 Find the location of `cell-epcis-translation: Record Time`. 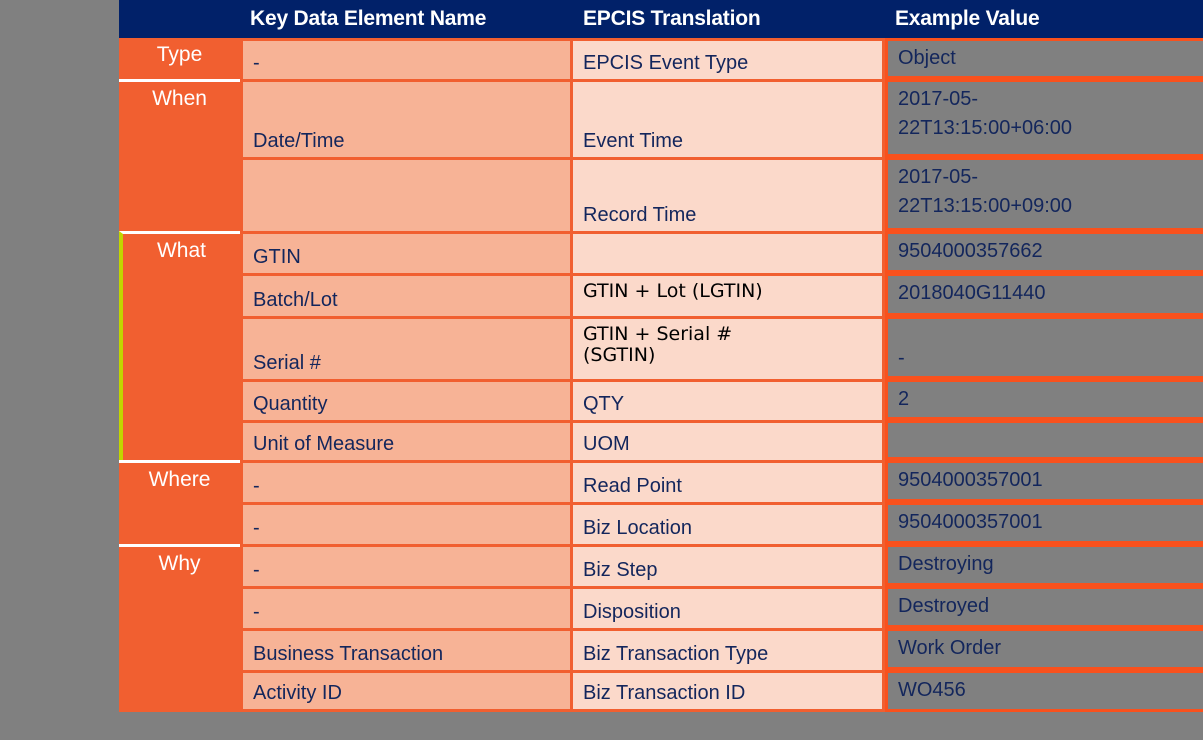

cell-epcis-translation: Record Time is located at coordinates (729, 194).